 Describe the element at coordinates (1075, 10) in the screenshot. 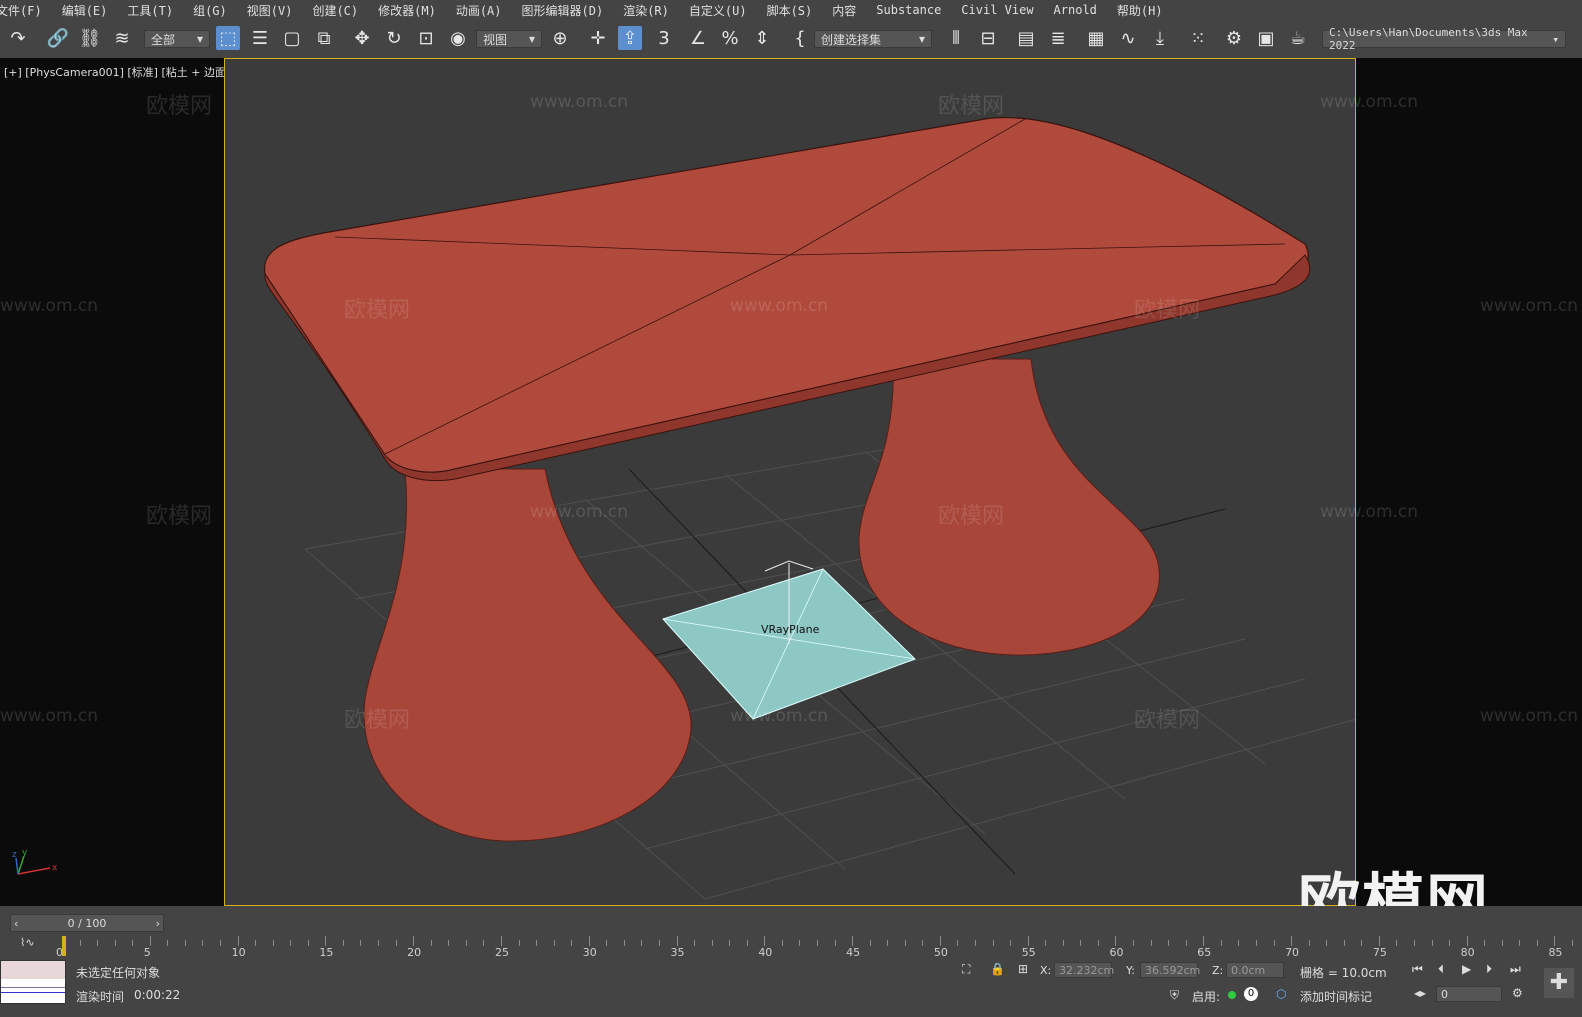

I see `menu-item: Arnold` at that location.